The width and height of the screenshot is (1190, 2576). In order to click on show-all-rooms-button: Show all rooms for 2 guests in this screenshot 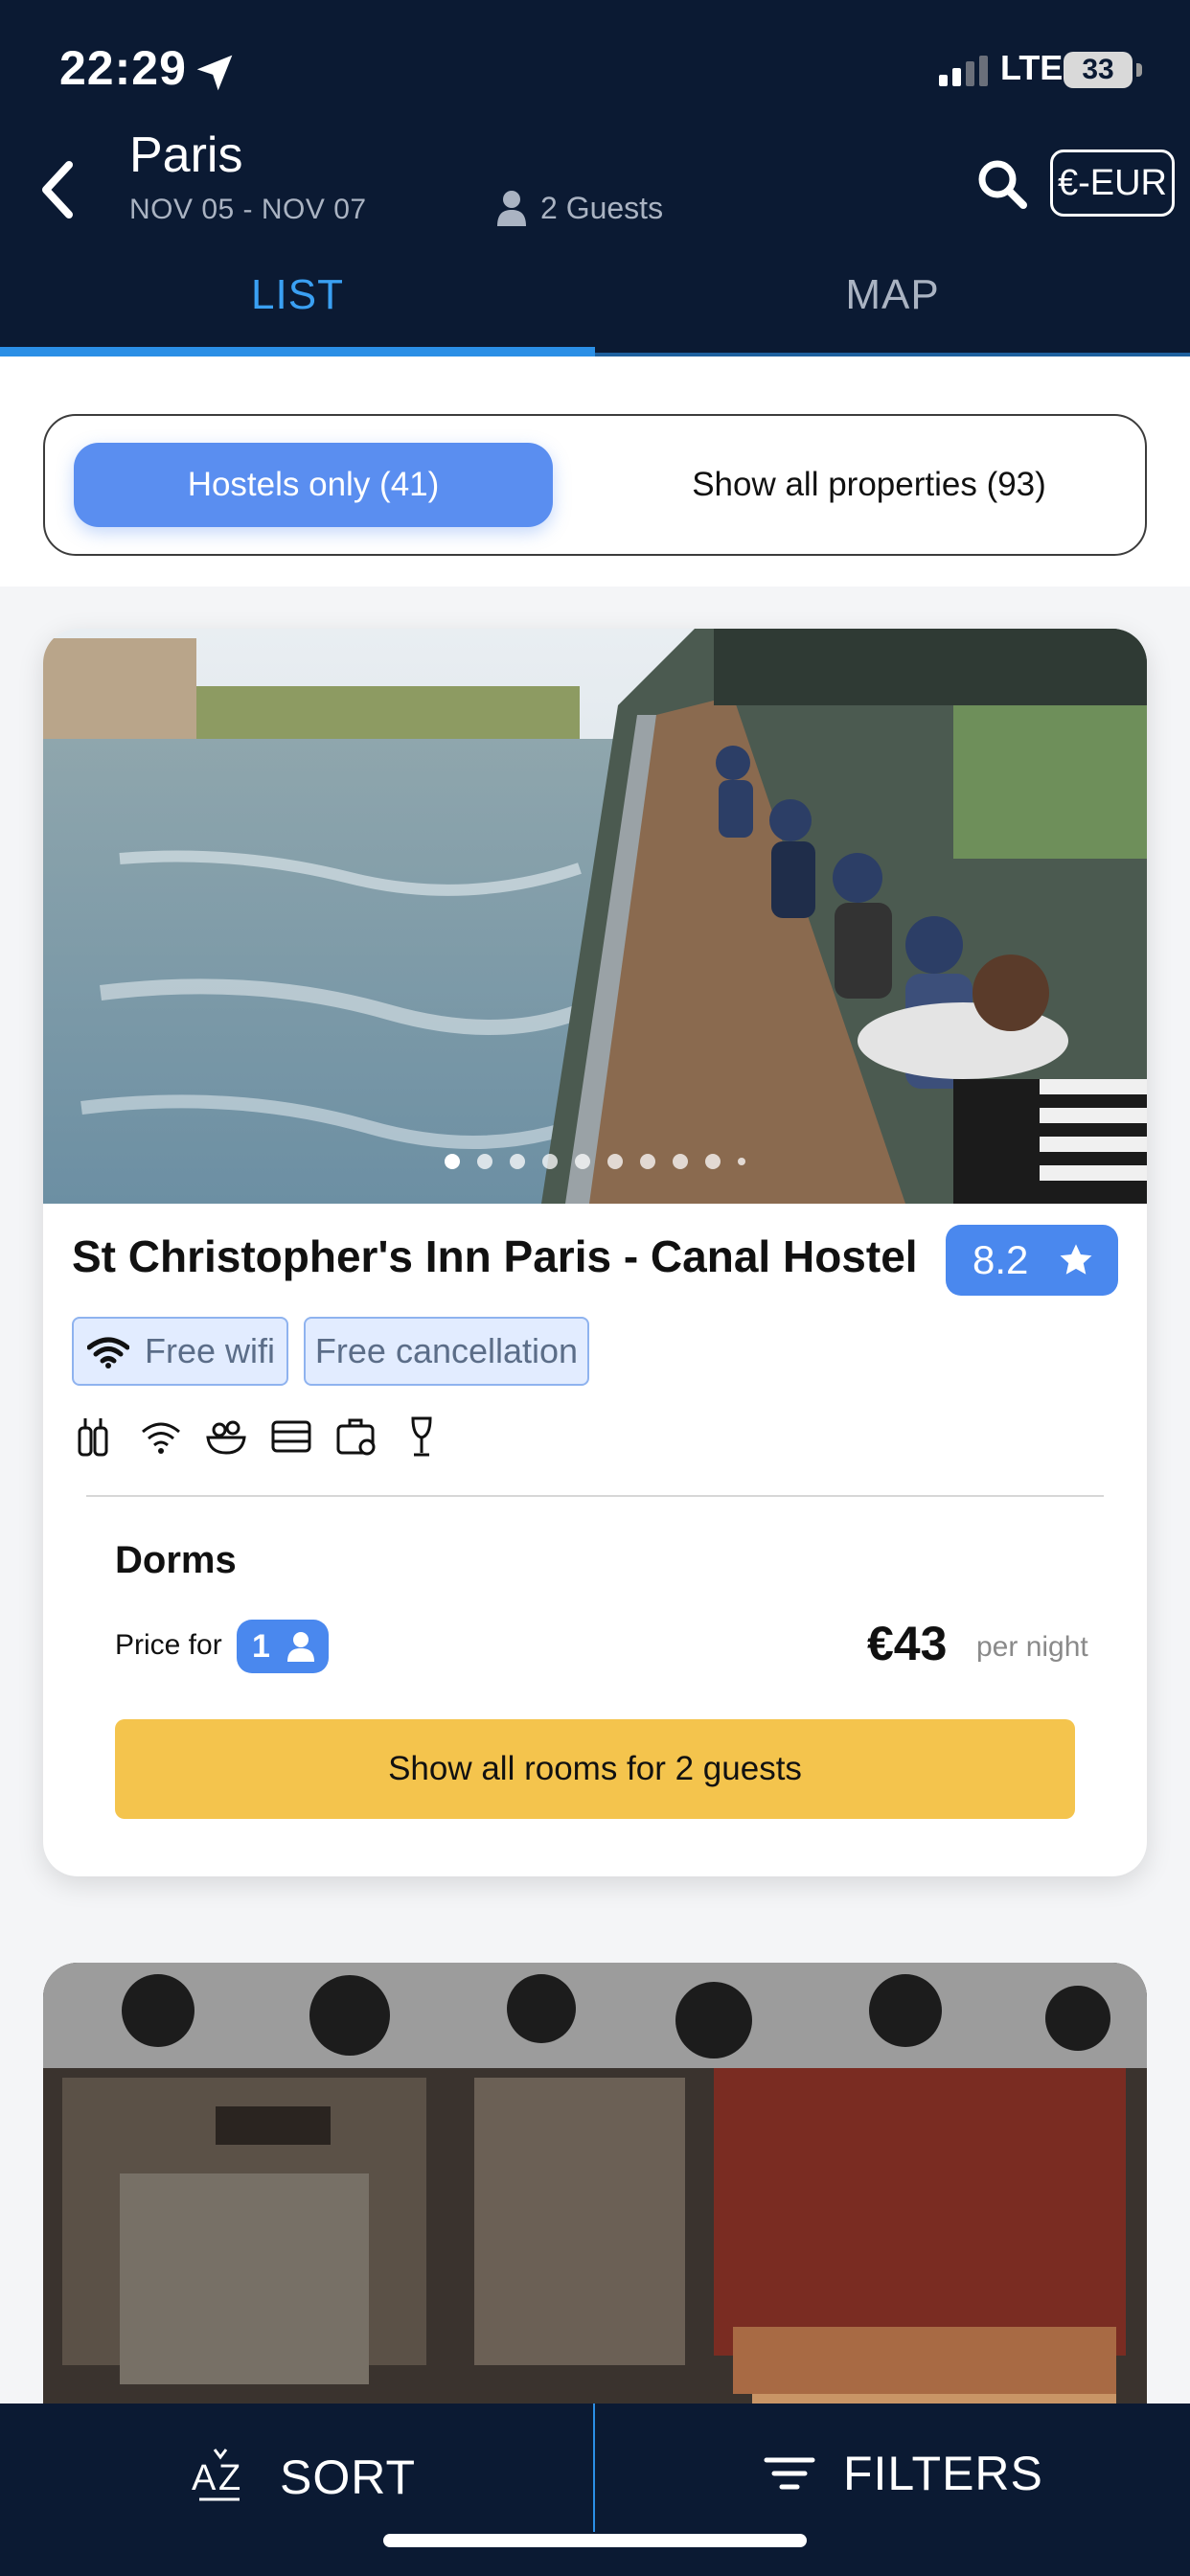, I will do `click(595, 1769)`.